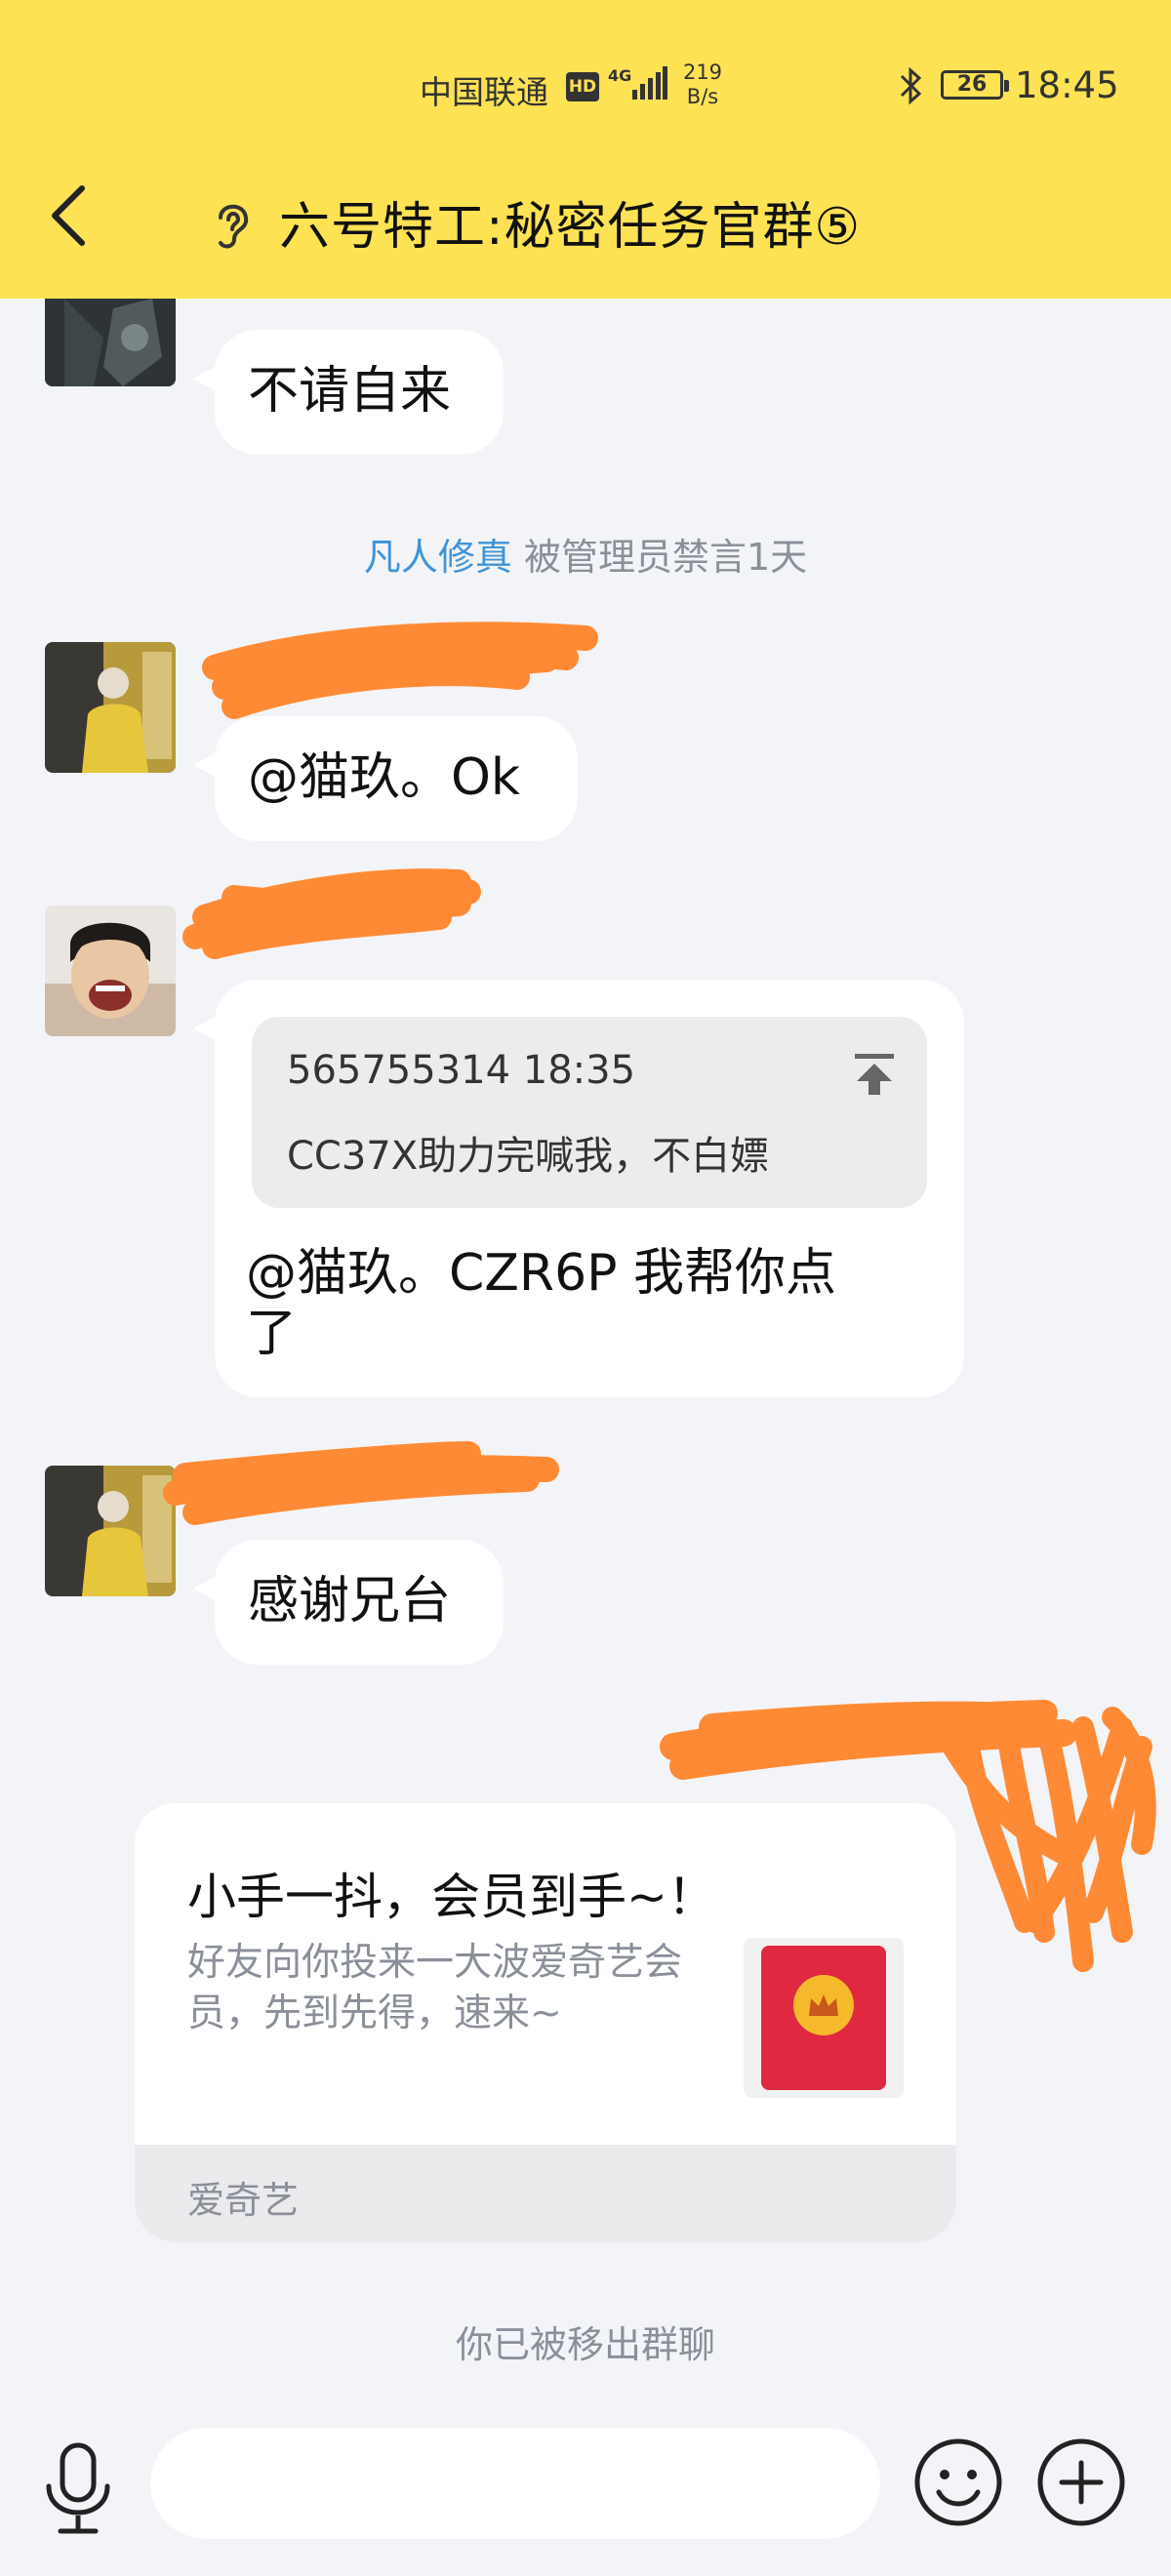 The image size is (1171, 2576). Describe the element at coordinates (438, 557) in the screenshot. I see `muted-user-link: 凡人修真` at that location.